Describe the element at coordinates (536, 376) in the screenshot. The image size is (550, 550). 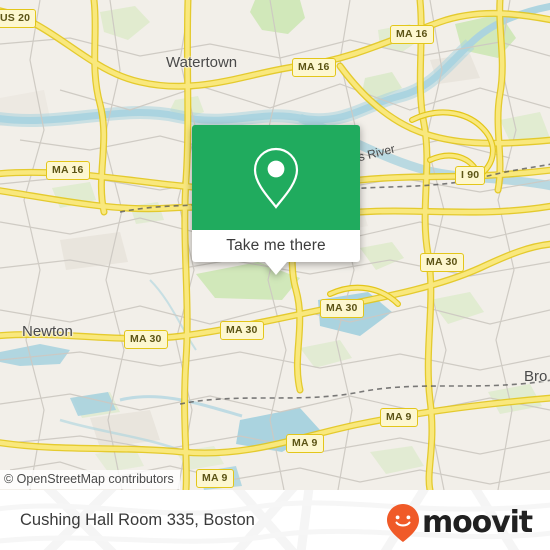
I see `place-label-brookline: Bro` at that location.